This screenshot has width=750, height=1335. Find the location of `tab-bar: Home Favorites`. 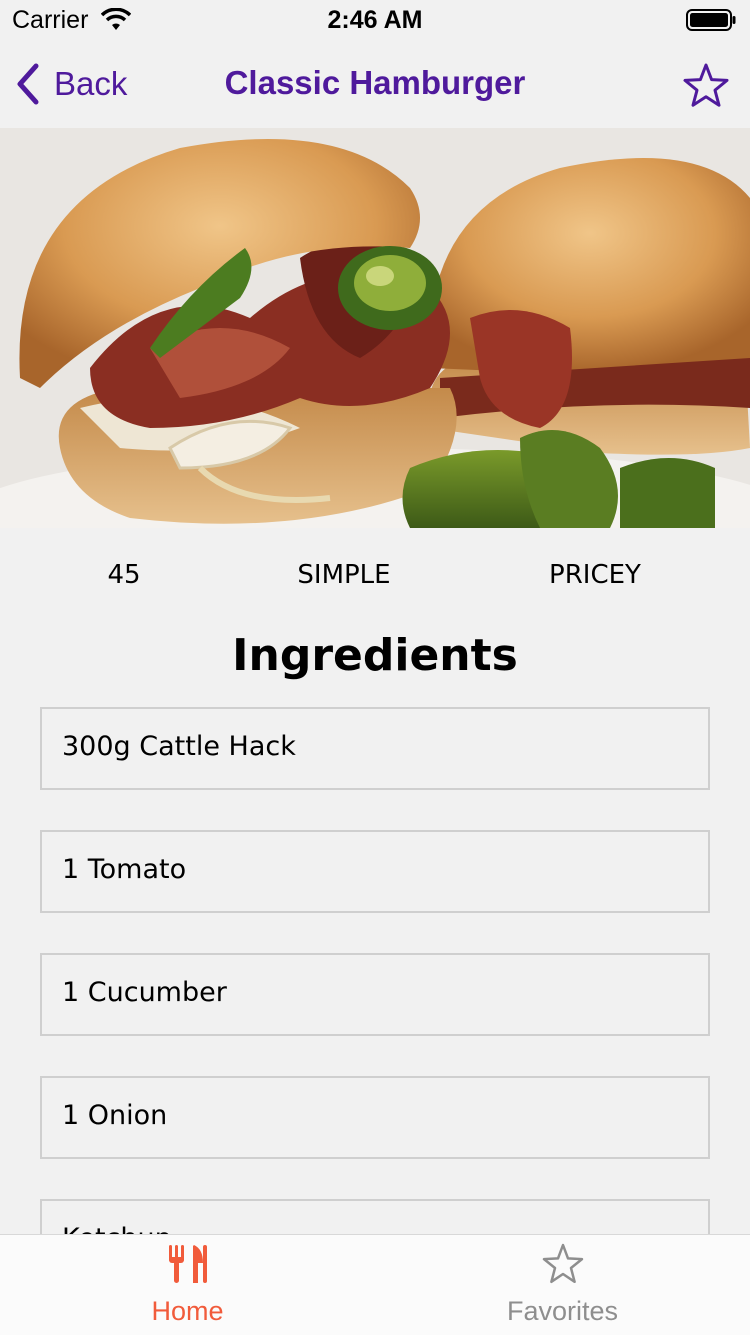

tab-bar: Home Favorites is located at coordinates (375, 1284).